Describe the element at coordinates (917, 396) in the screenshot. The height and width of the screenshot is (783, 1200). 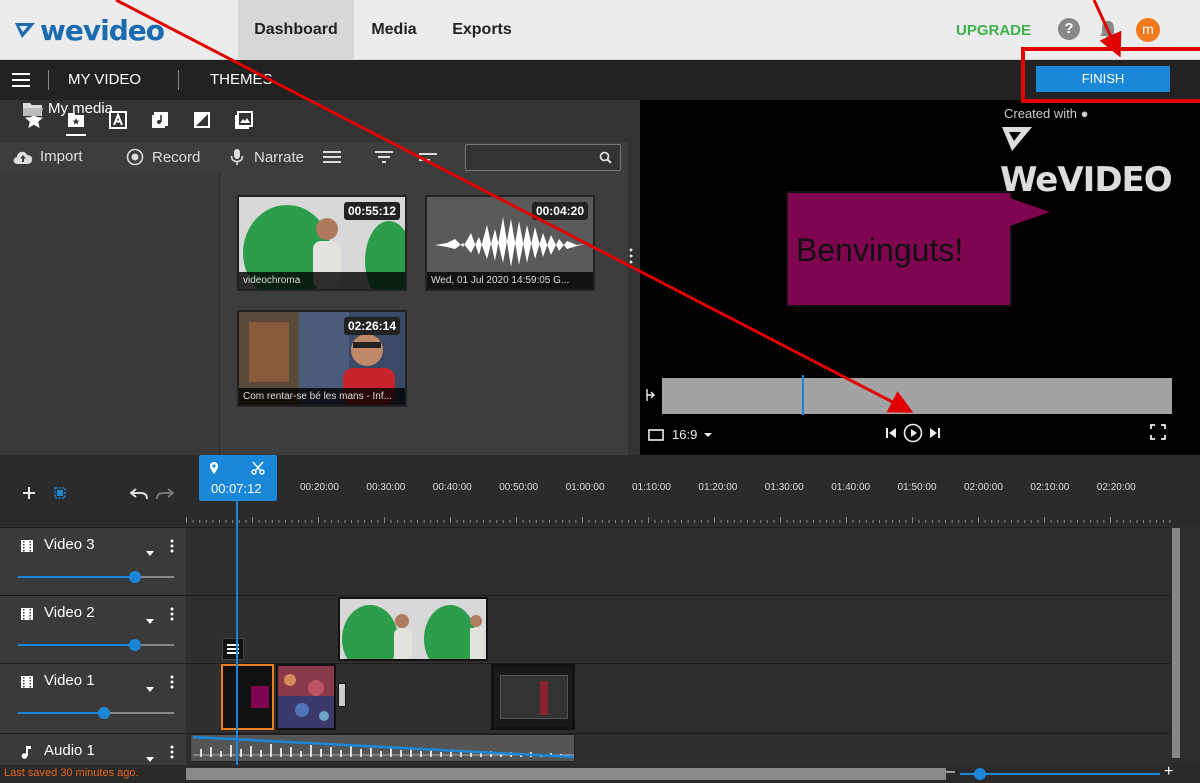
I see `preview-scrubber` at that location.